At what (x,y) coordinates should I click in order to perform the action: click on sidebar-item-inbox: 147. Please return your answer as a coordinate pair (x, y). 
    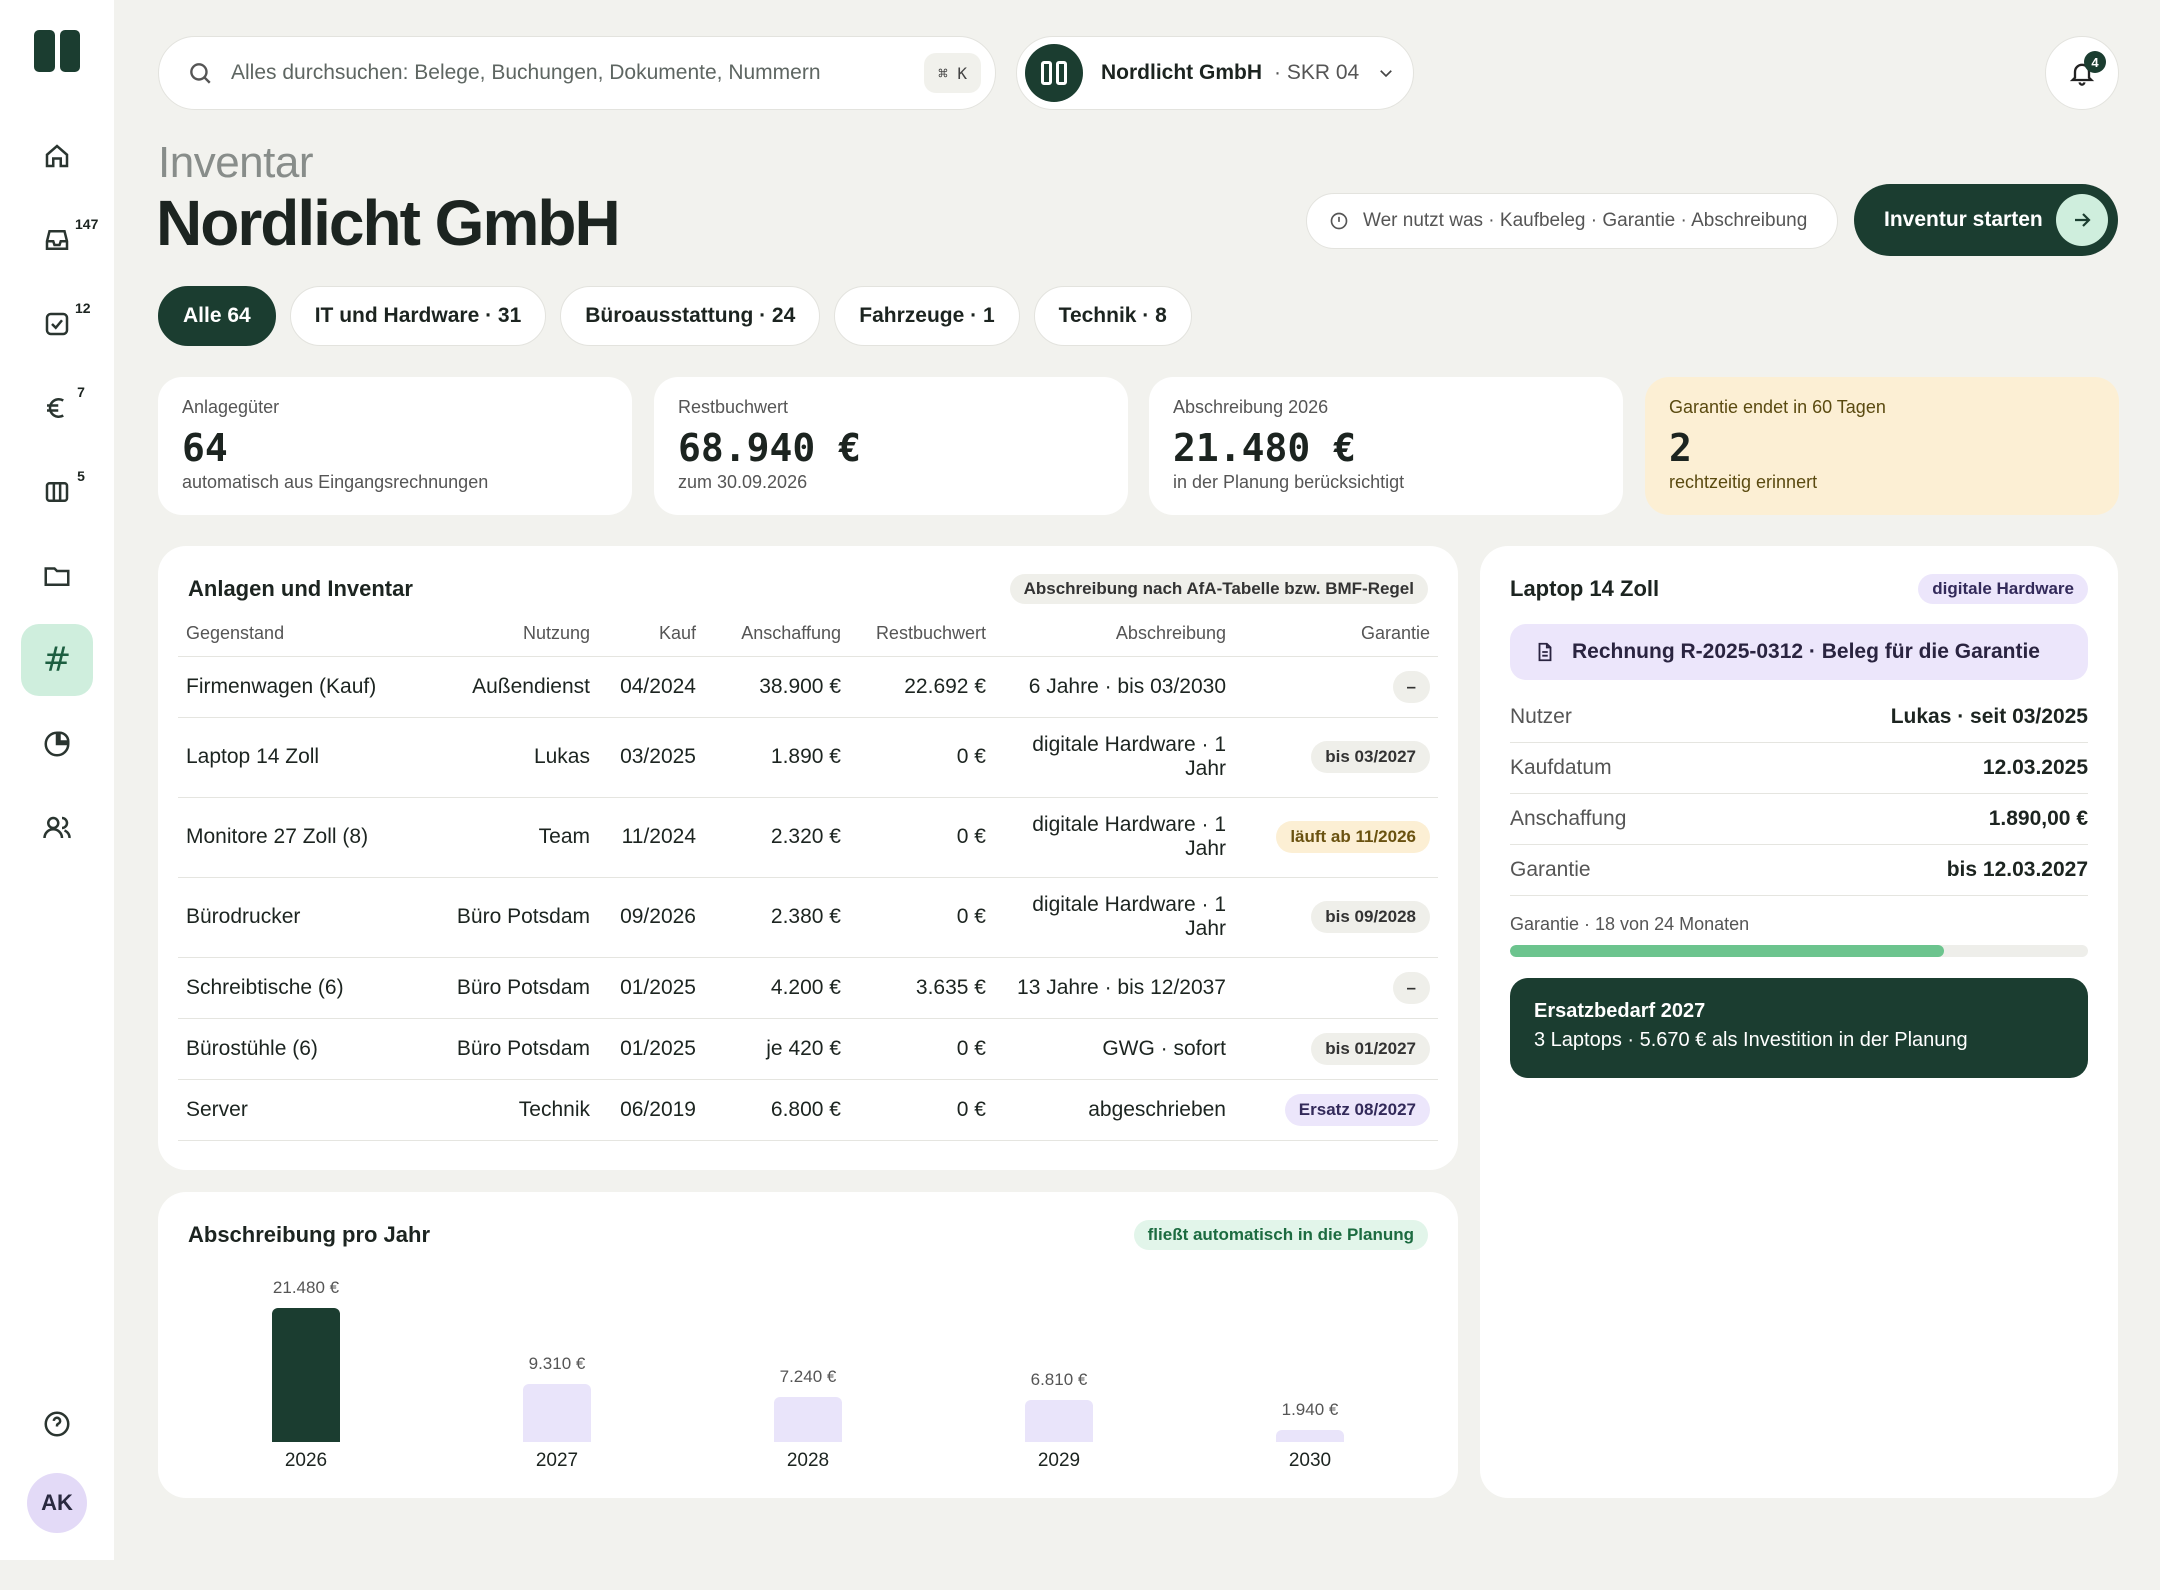
    Looking at the image, I should click on (63, 240).